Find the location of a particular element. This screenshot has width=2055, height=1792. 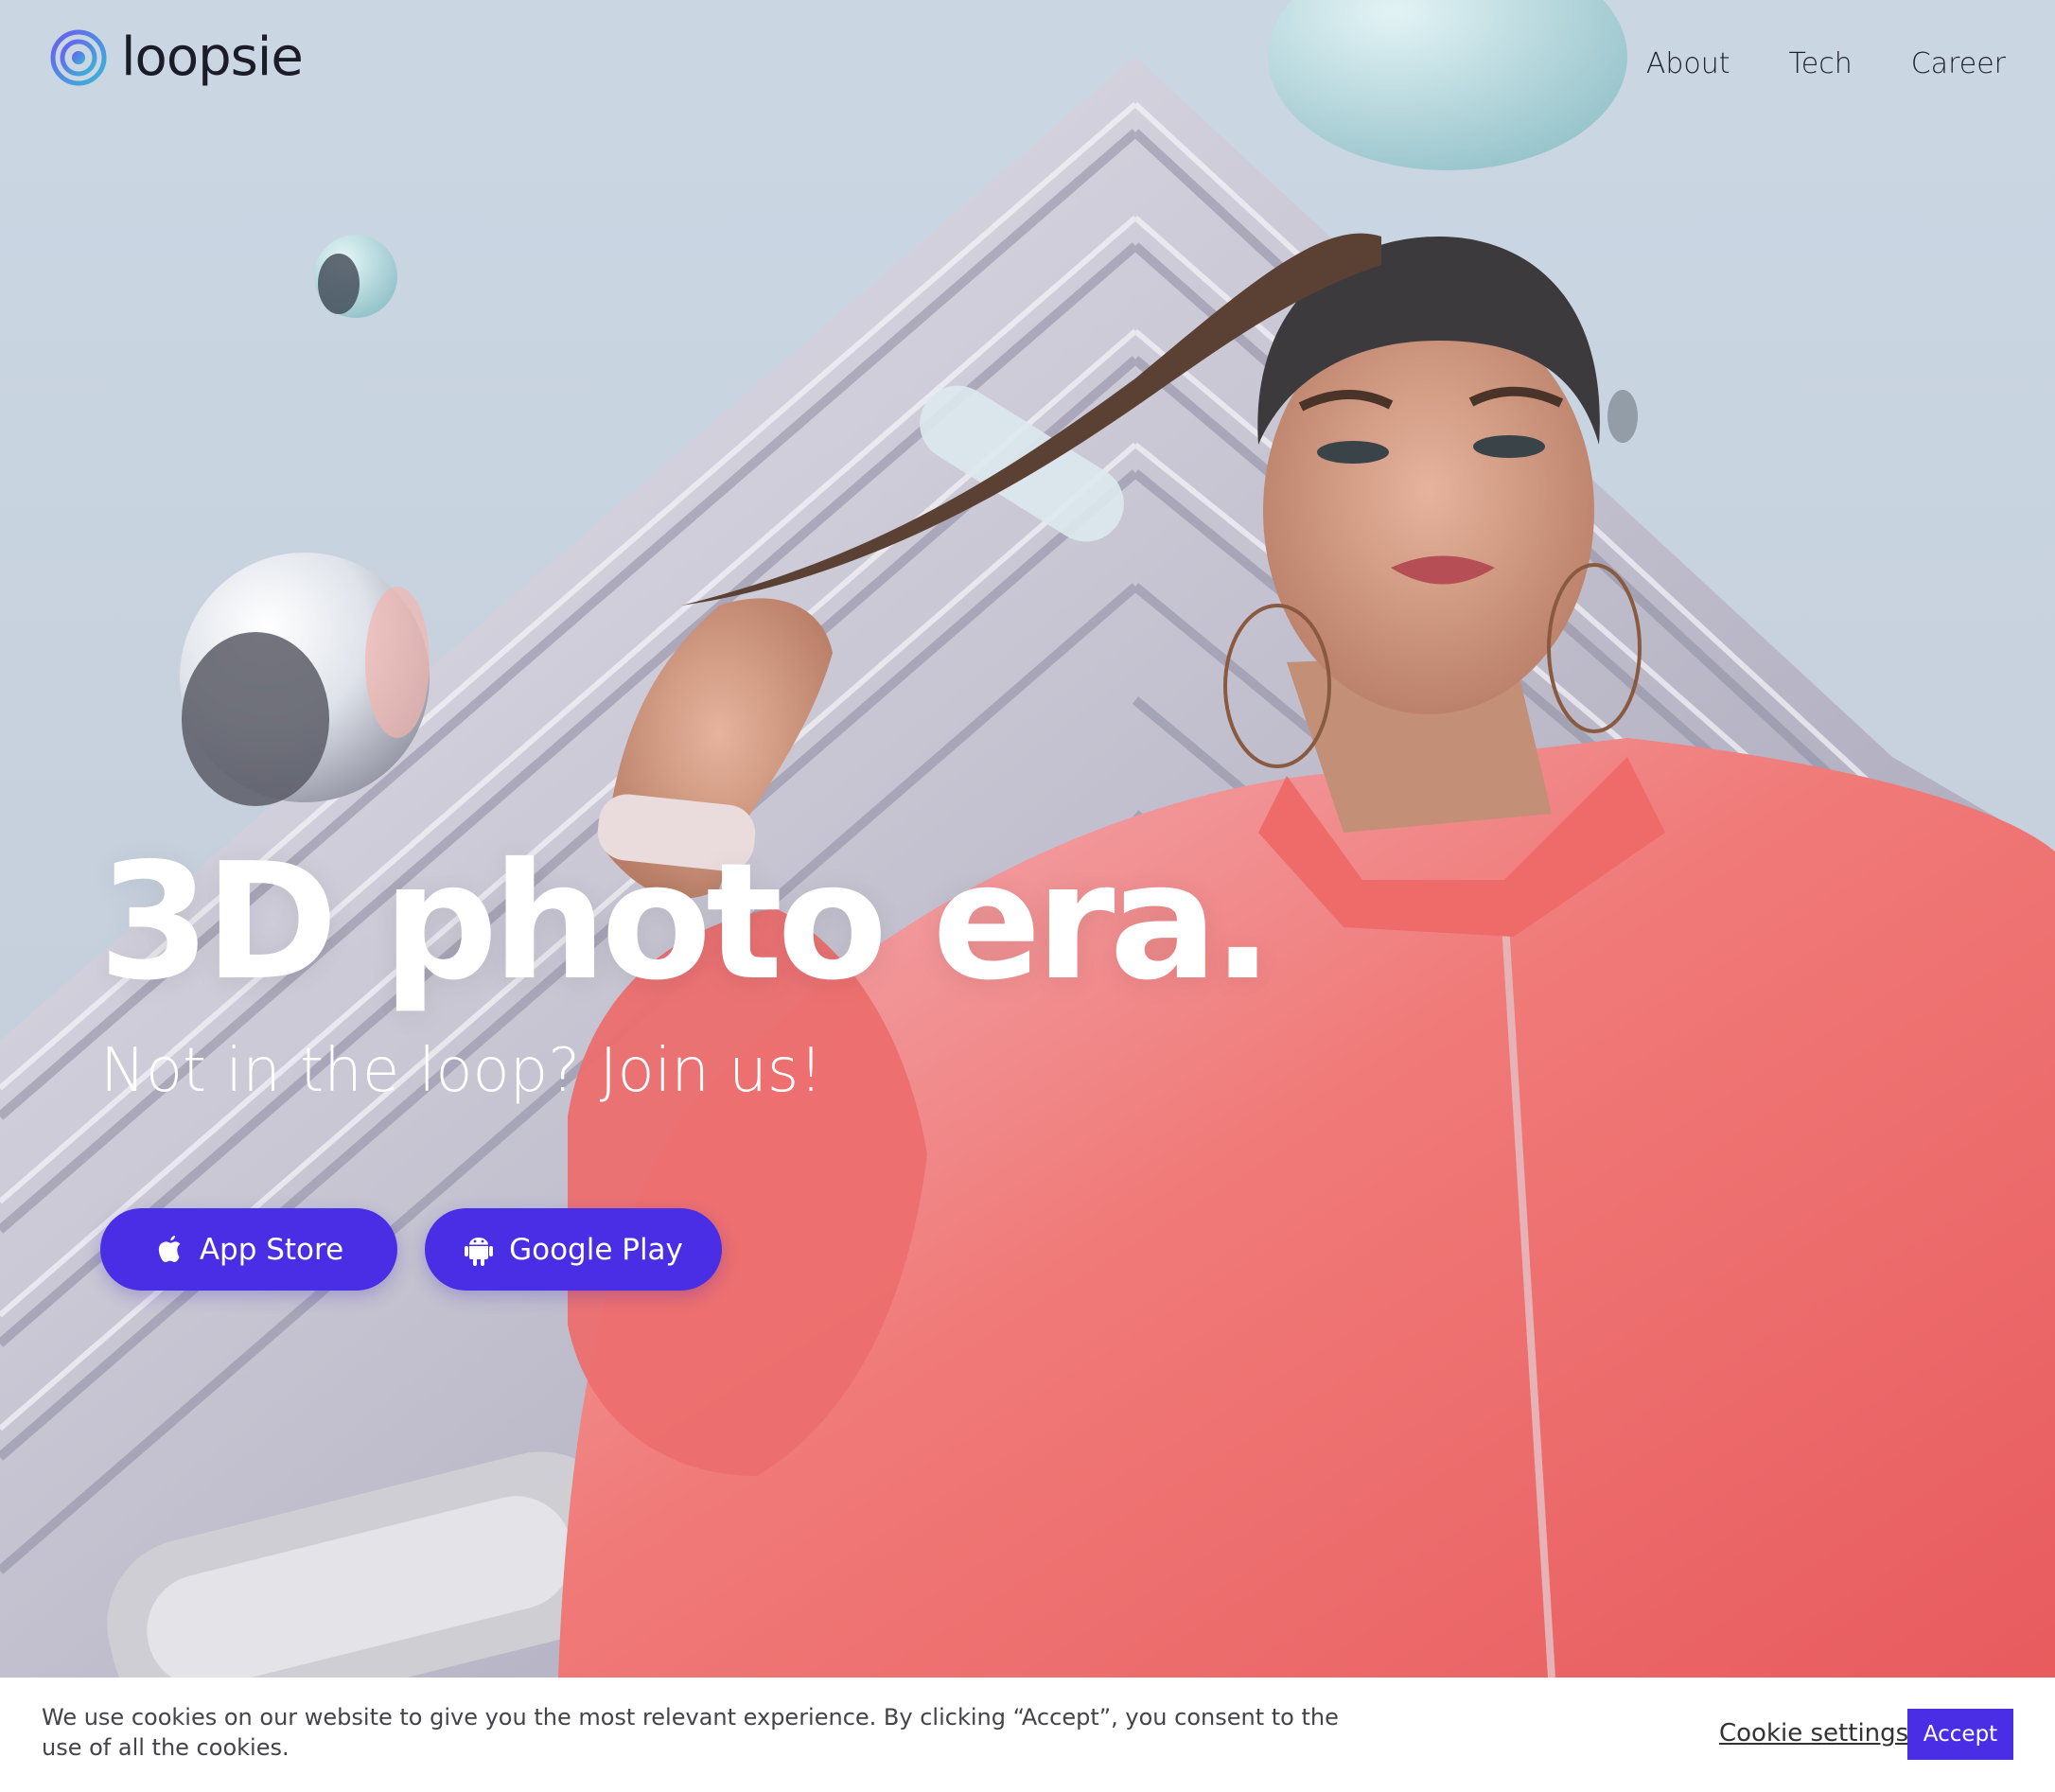

hero-headline: 3D photo era. is located at coordinates (685, 922).